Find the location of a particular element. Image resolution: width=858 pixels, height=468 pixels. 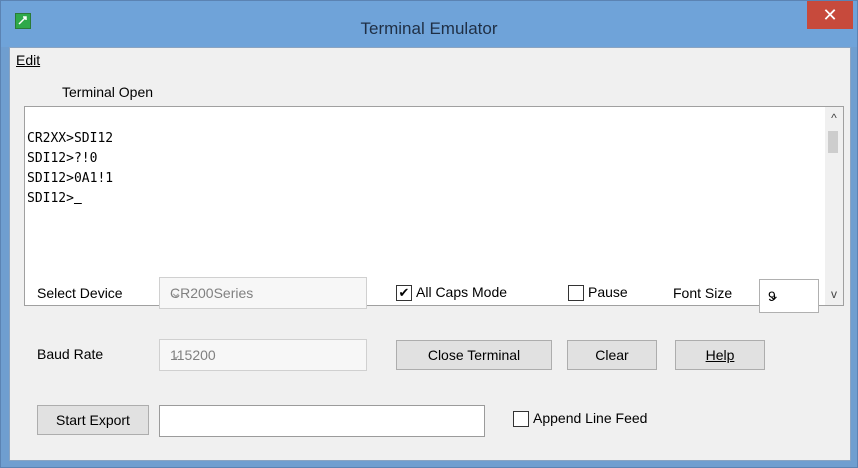

help-button: Help is located at coordinates (720, 355).